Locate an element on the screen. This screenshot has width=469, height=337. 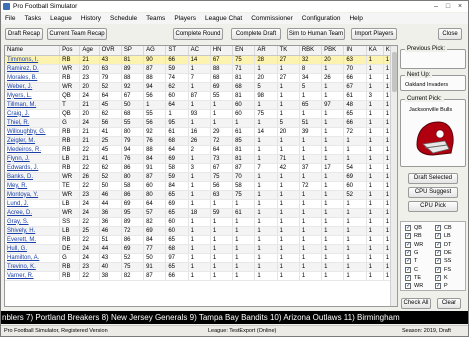
player-name-link: Edwards, J. is located at coordinates (33, 168).